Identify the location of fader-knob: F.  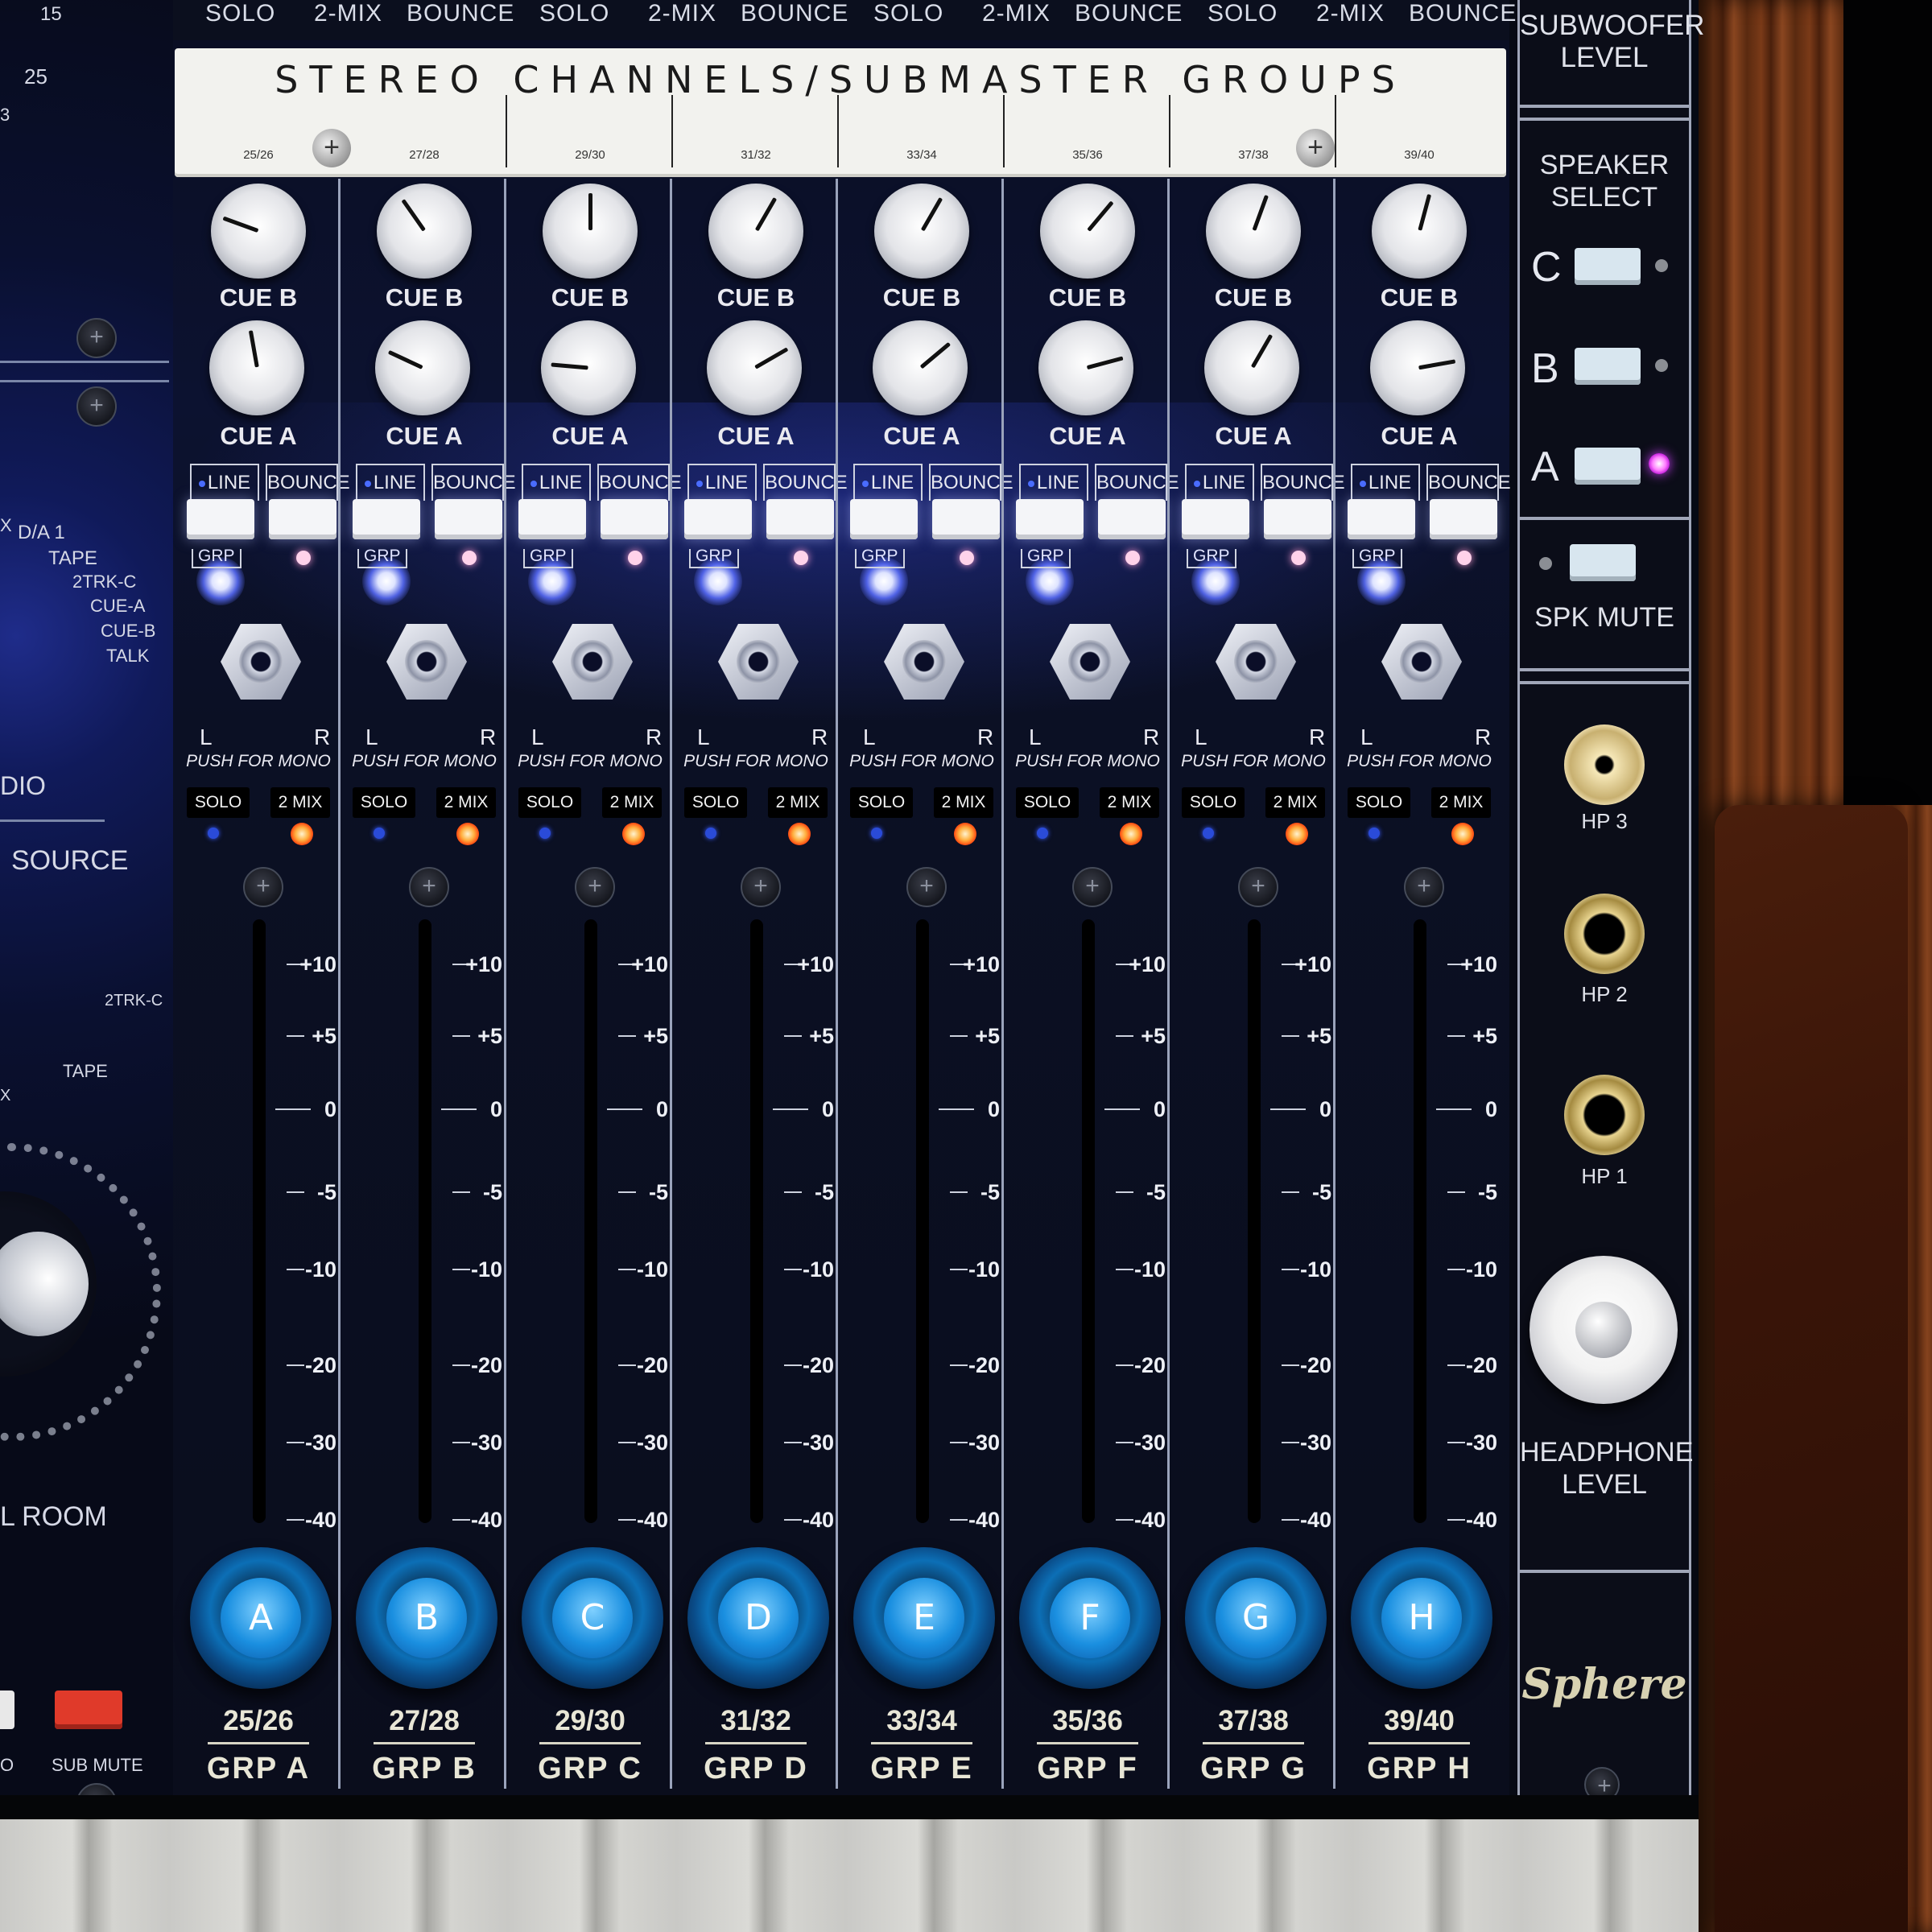
(1090, 1618).